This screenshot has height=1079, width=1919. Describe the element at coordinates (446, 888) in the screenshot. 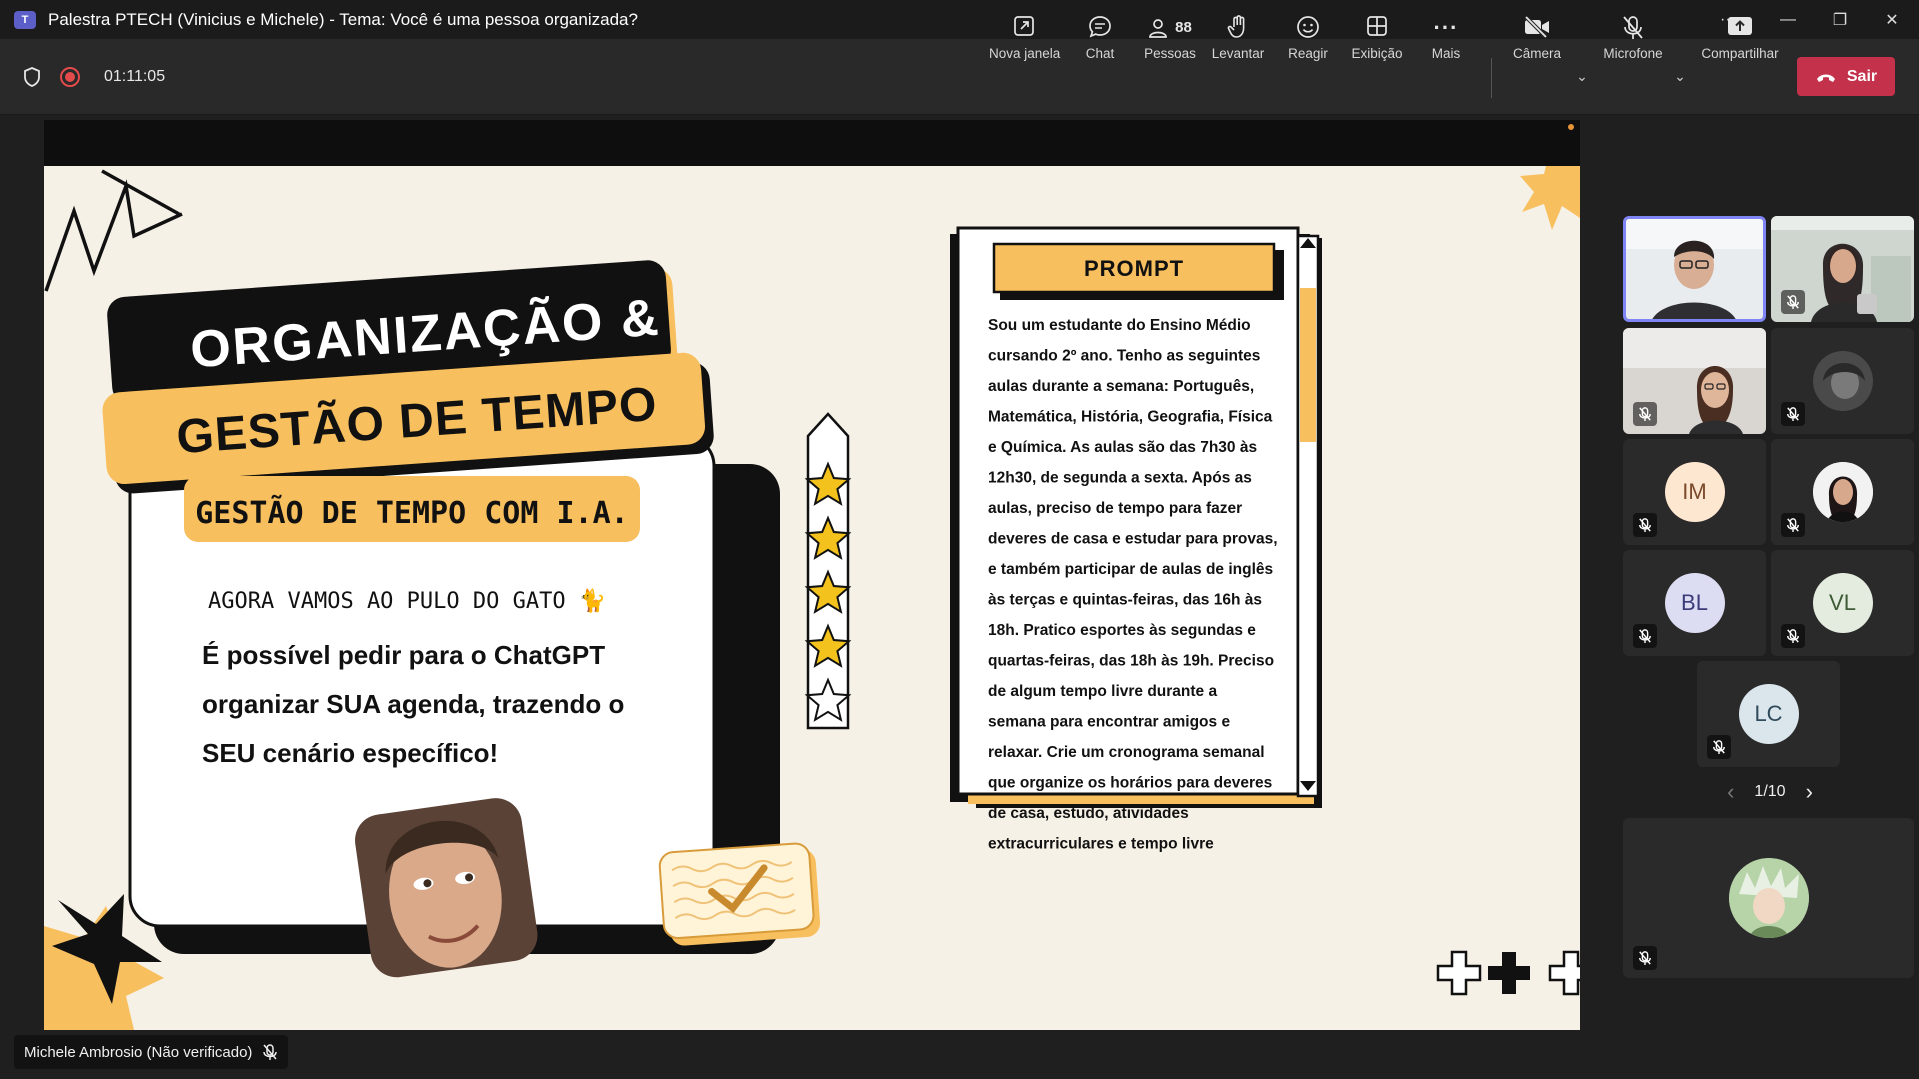

I see `meme-photo` at that location.